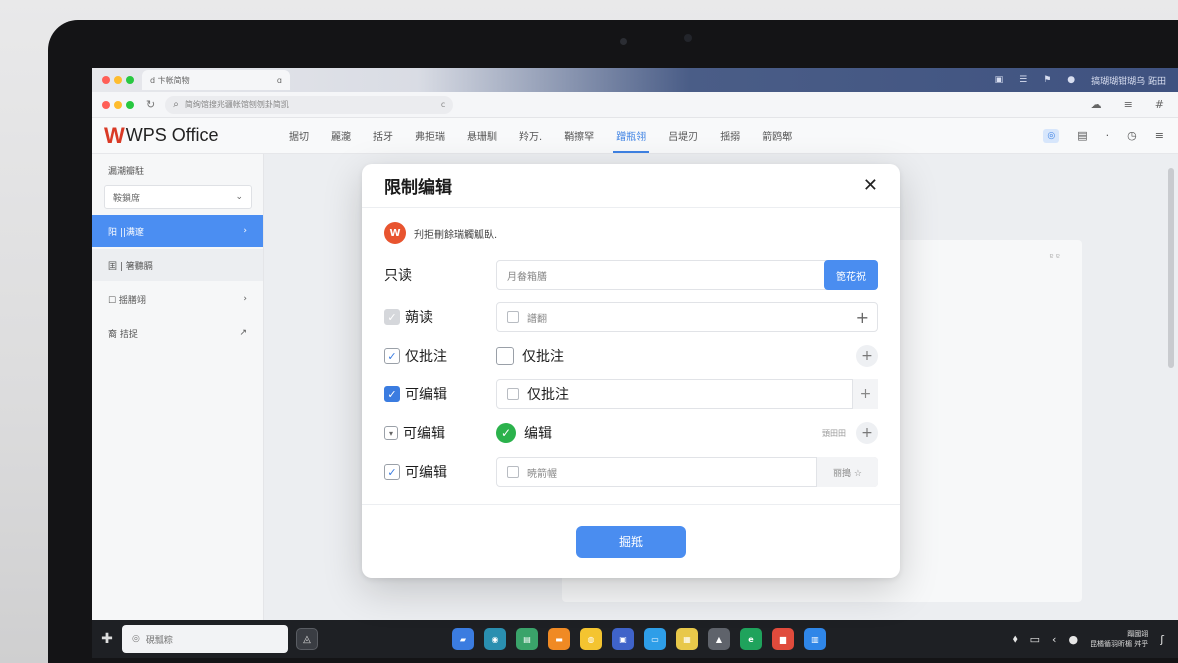 The image size is (1178, 663). I want to click on confirm-button: 掘羝, so click(631, 541).